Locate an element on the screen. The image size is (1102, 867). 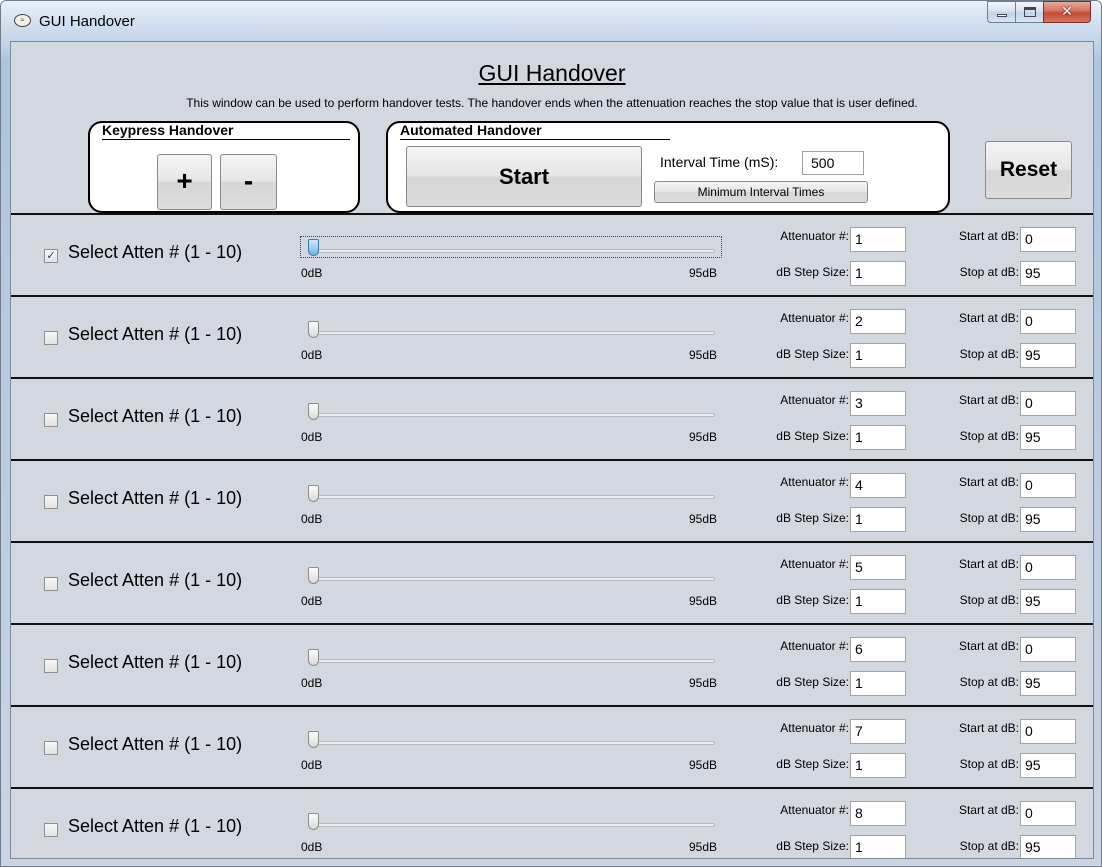
attenuator-number-input: 7 is located at coordinates (878, 731).